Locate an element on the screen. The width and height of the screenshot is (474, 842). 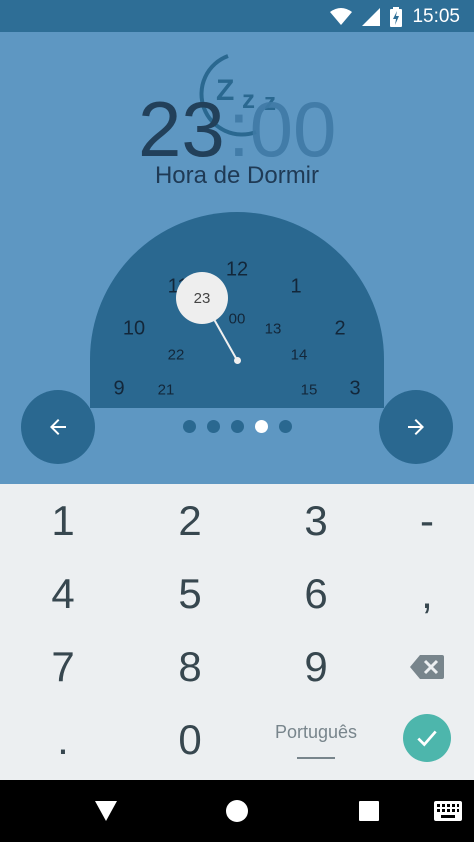
key-7: 7 is located at coordinates (63, 667).